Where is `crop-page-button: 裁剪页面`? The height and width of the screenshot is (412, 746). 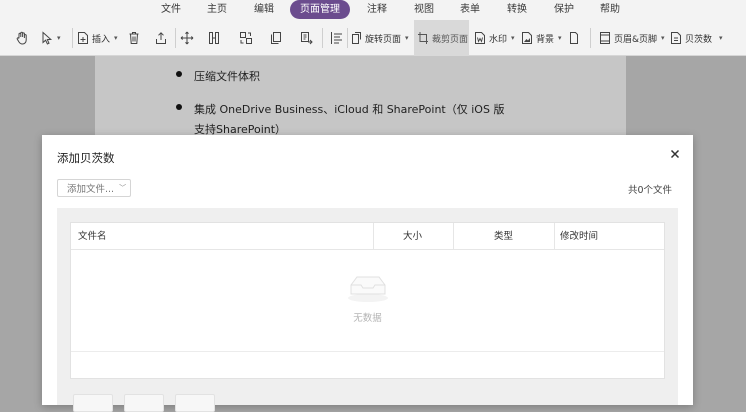
crop-page-button: 裁剪页面 is located at coordinates (441, 38).